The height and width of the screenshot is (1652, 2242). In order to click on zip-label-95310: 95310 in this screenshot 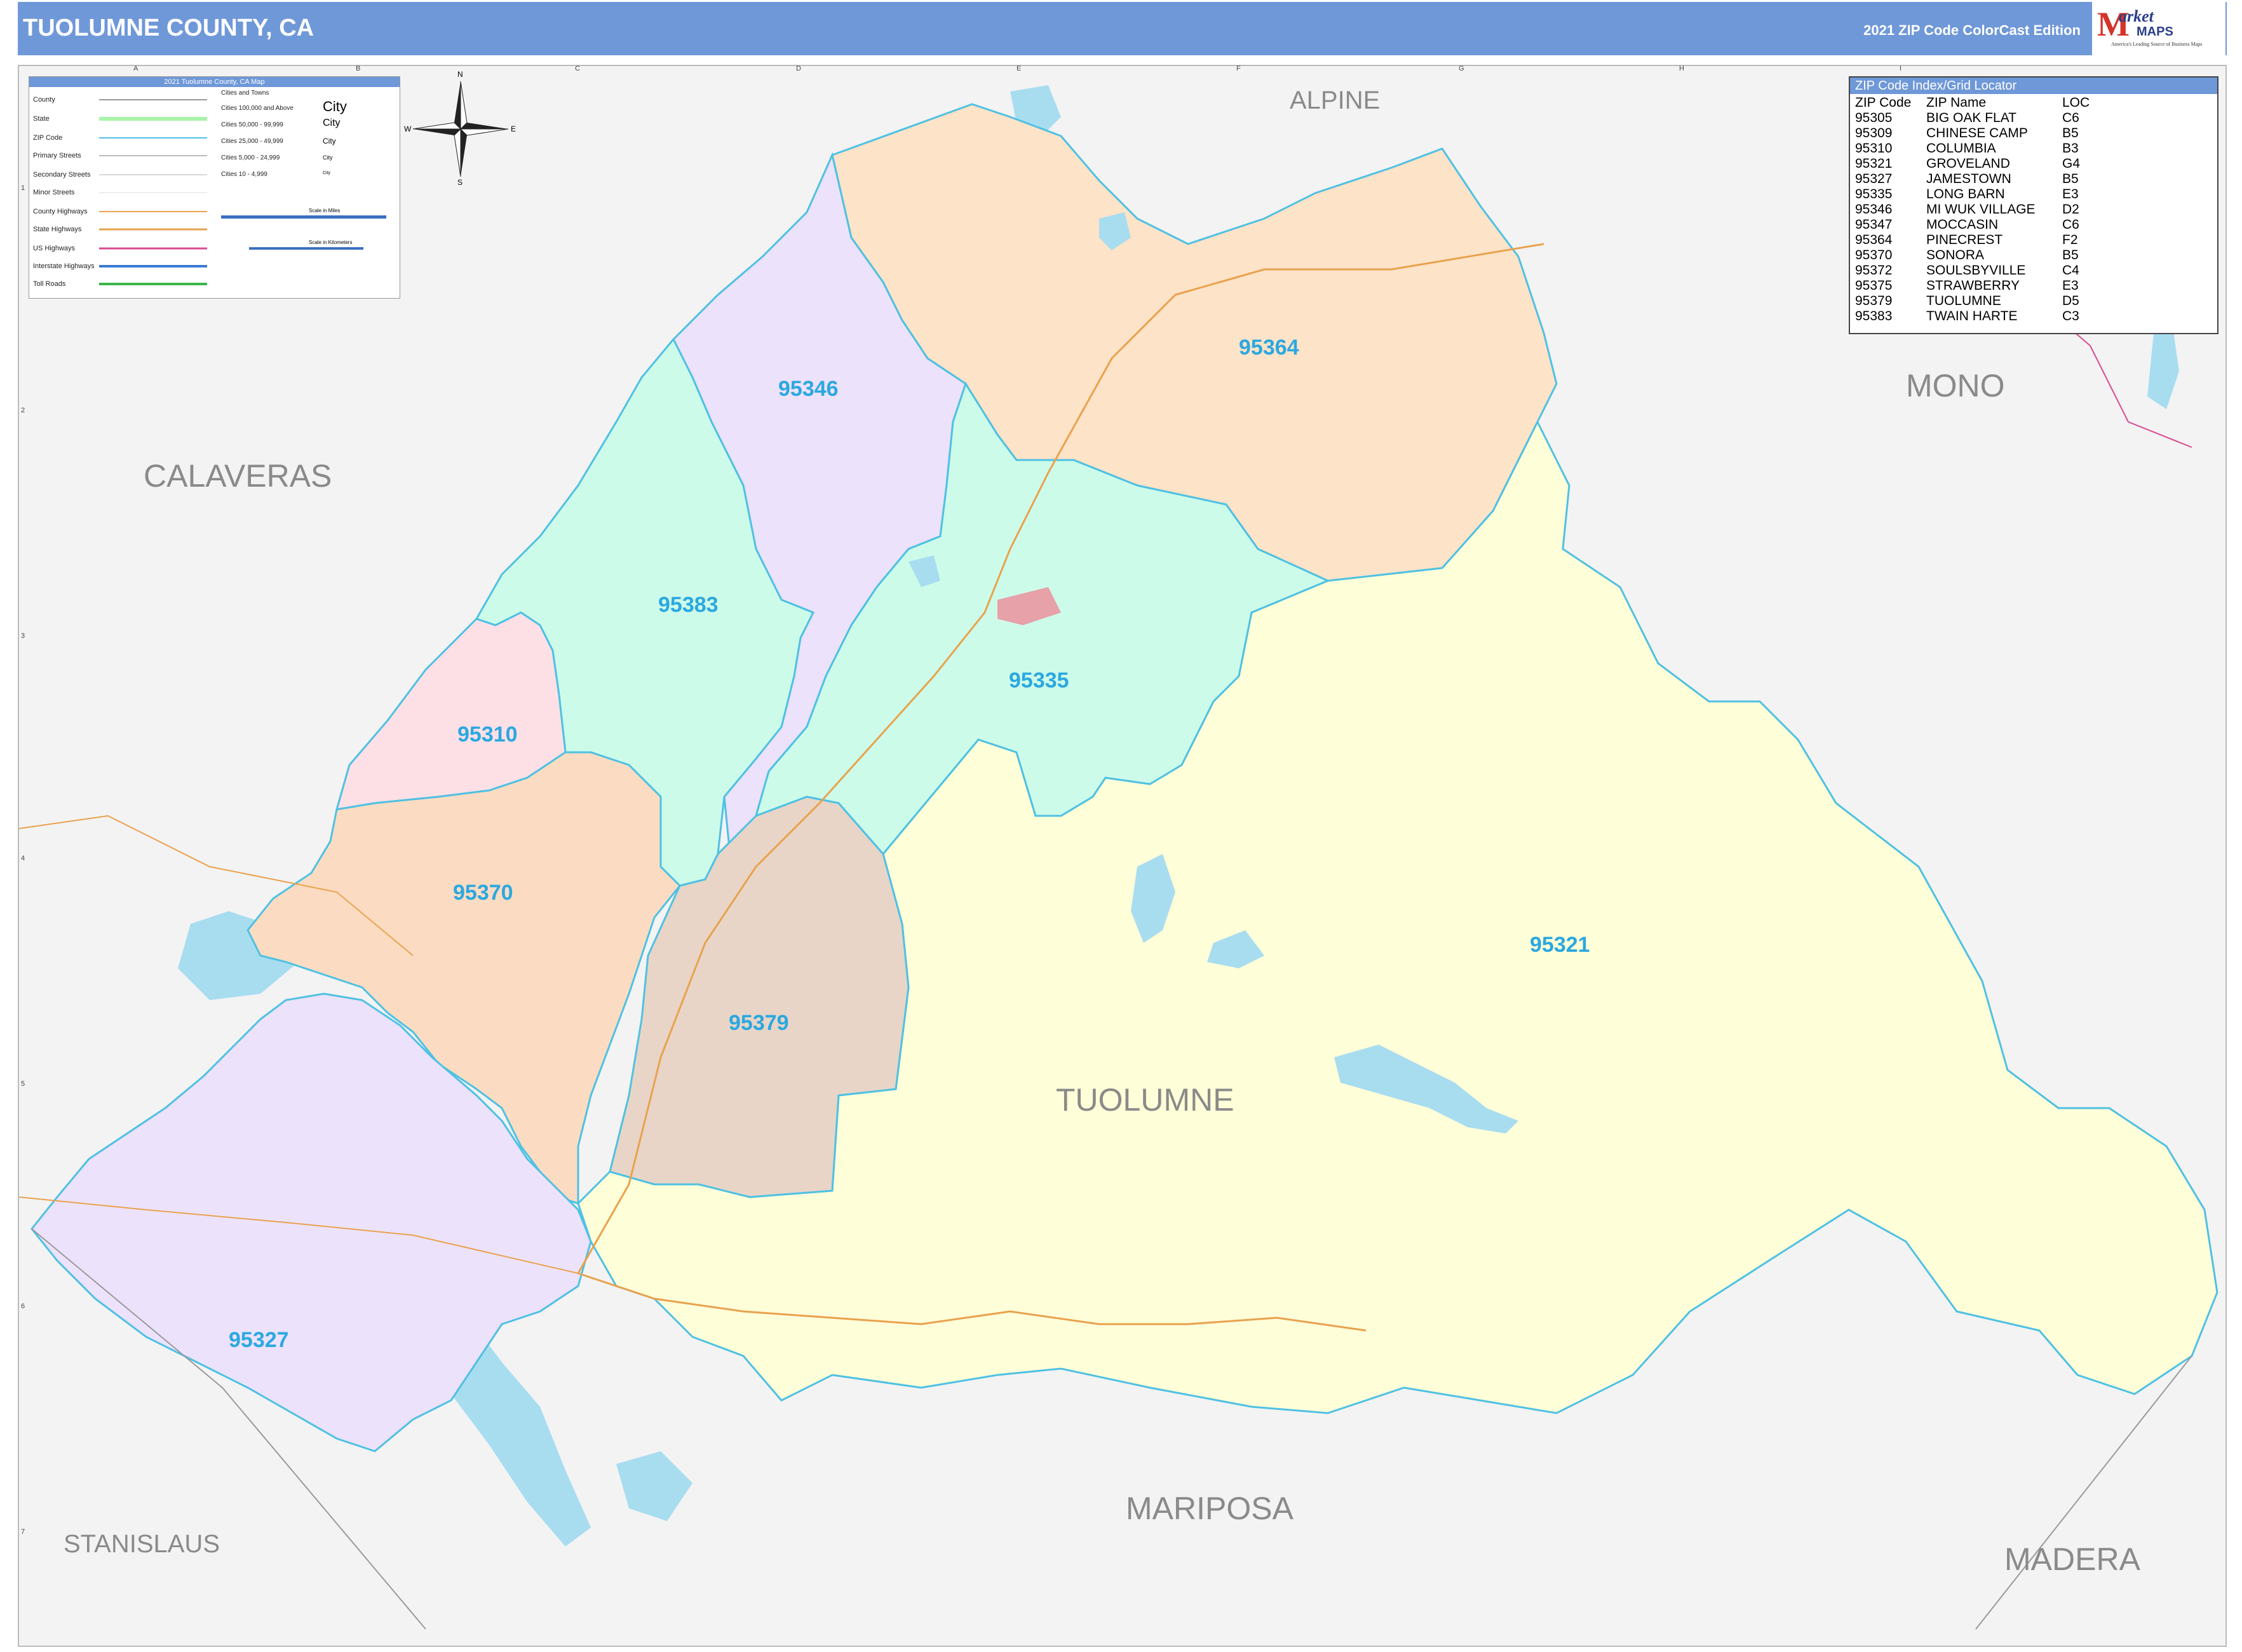, I will do `click(487, 734)`.